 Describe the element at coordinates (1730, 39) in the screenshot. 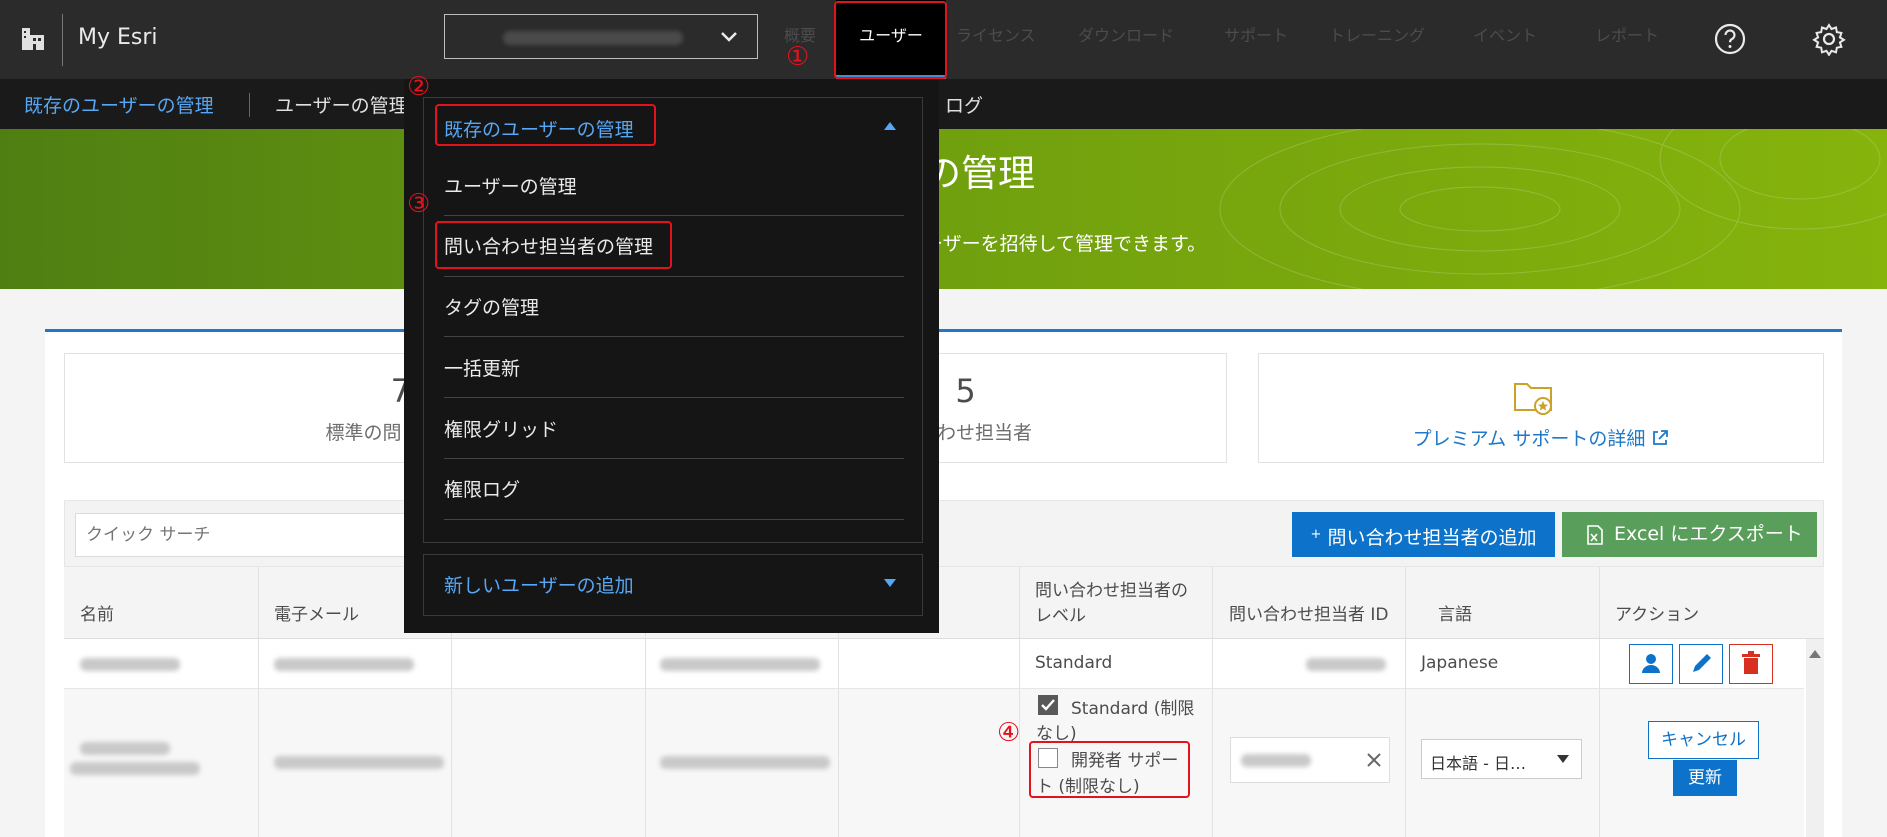

I see `help-icon` at that location.